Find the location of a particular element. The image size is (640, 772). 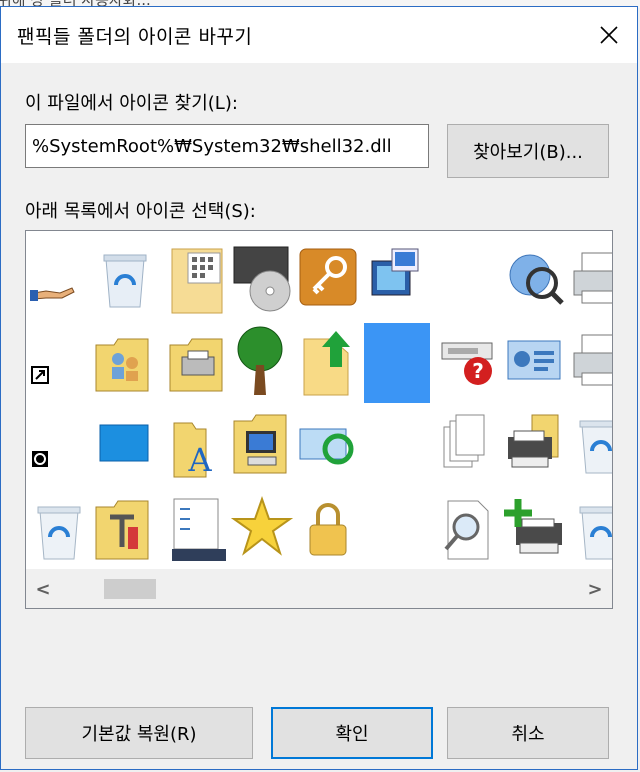

calculator-grid-icon is located at coordinates (197, 281).